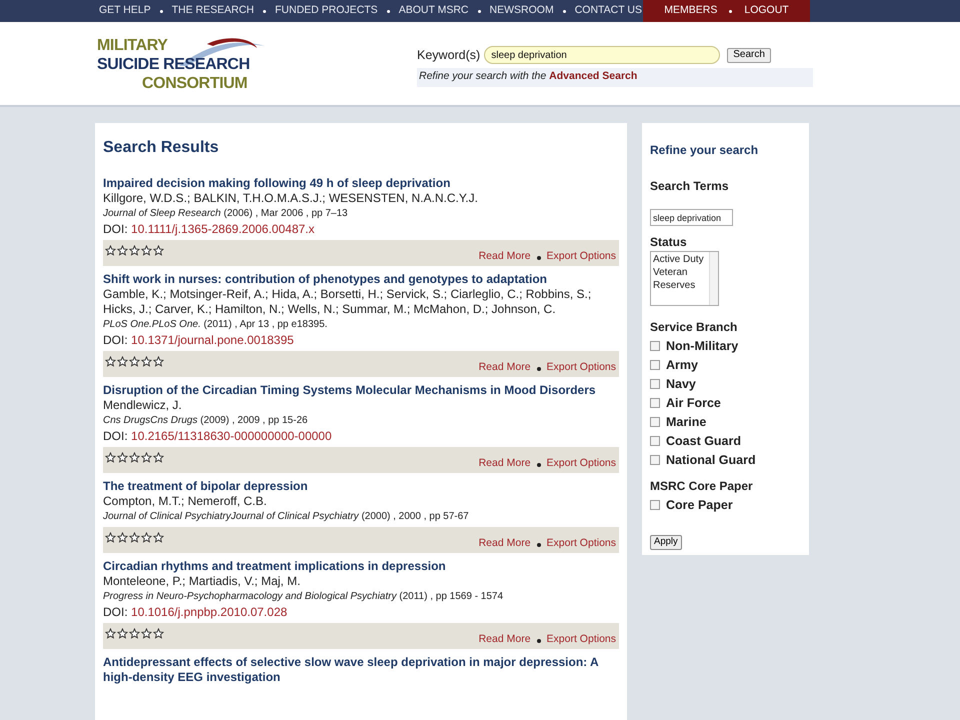  Describe the element at coordinates (691, 217) in the screenshot. I see `search-terms-field: sleep deprivation` at that location.